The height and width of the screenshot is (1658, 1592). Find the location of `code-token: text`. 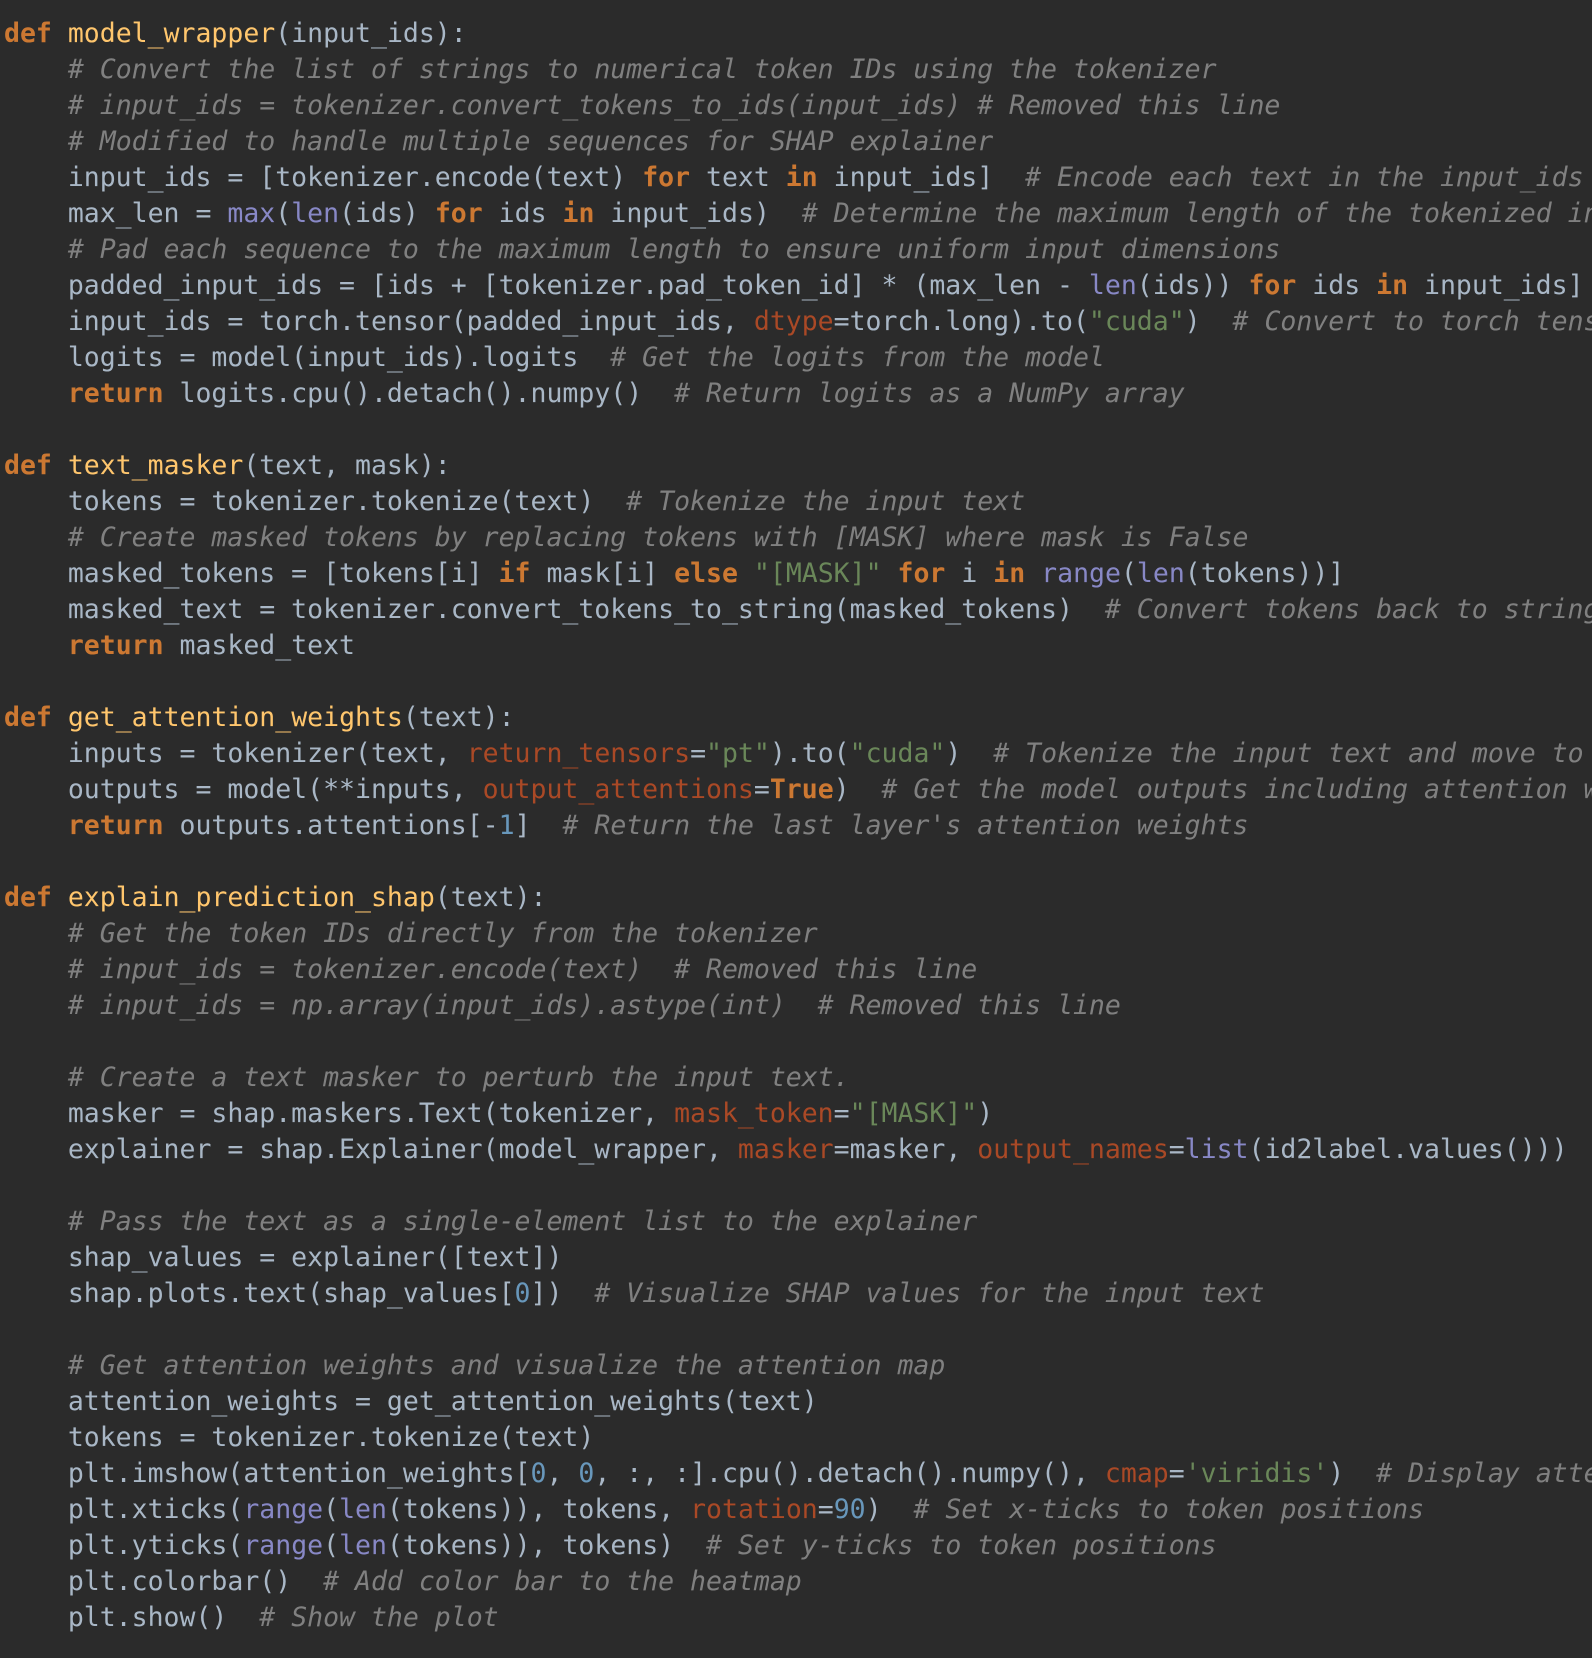

code-token: text is located at coordinates (738, 177).